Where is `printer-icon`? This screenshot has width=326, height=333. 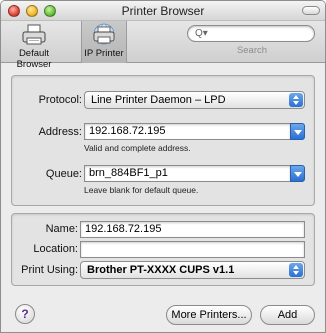
printer-icon is located at coordinates (34, 34).